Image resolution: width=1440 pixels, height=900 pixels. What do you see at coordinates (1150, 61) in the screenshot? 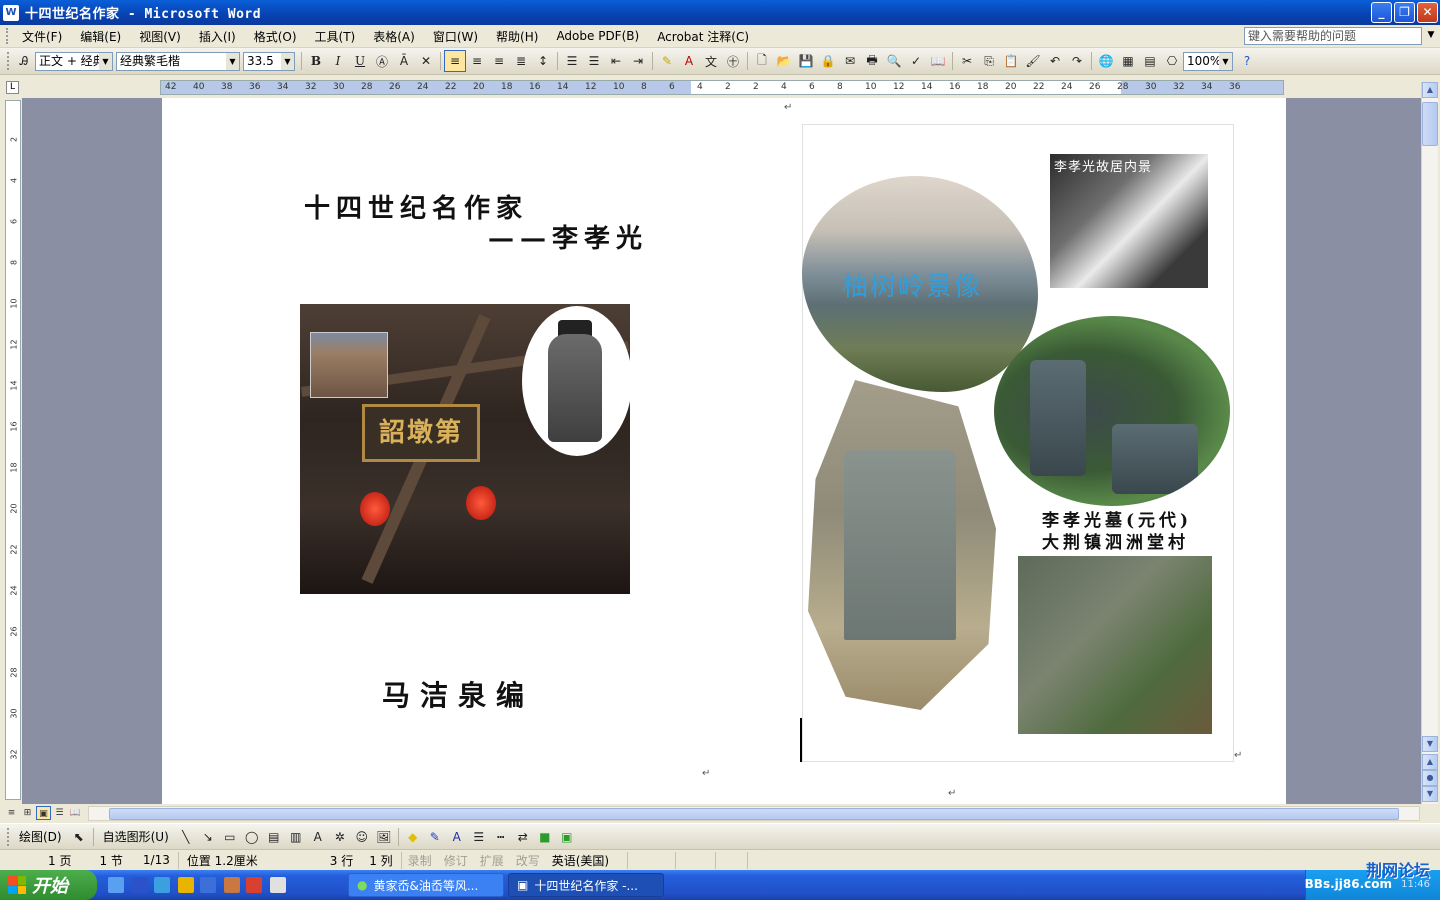
I see `insert-table-icon: ▤` at bounding box center [1150, 61].